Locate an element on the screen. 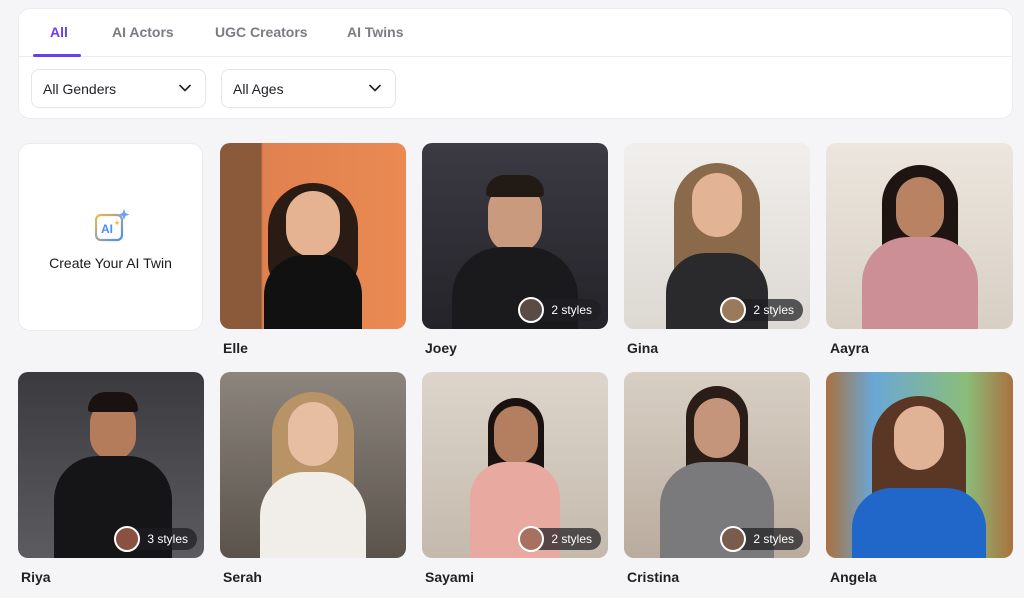 The image size is (1024, 598). styles-count: 3 styles is located at coordinates (167, 539).